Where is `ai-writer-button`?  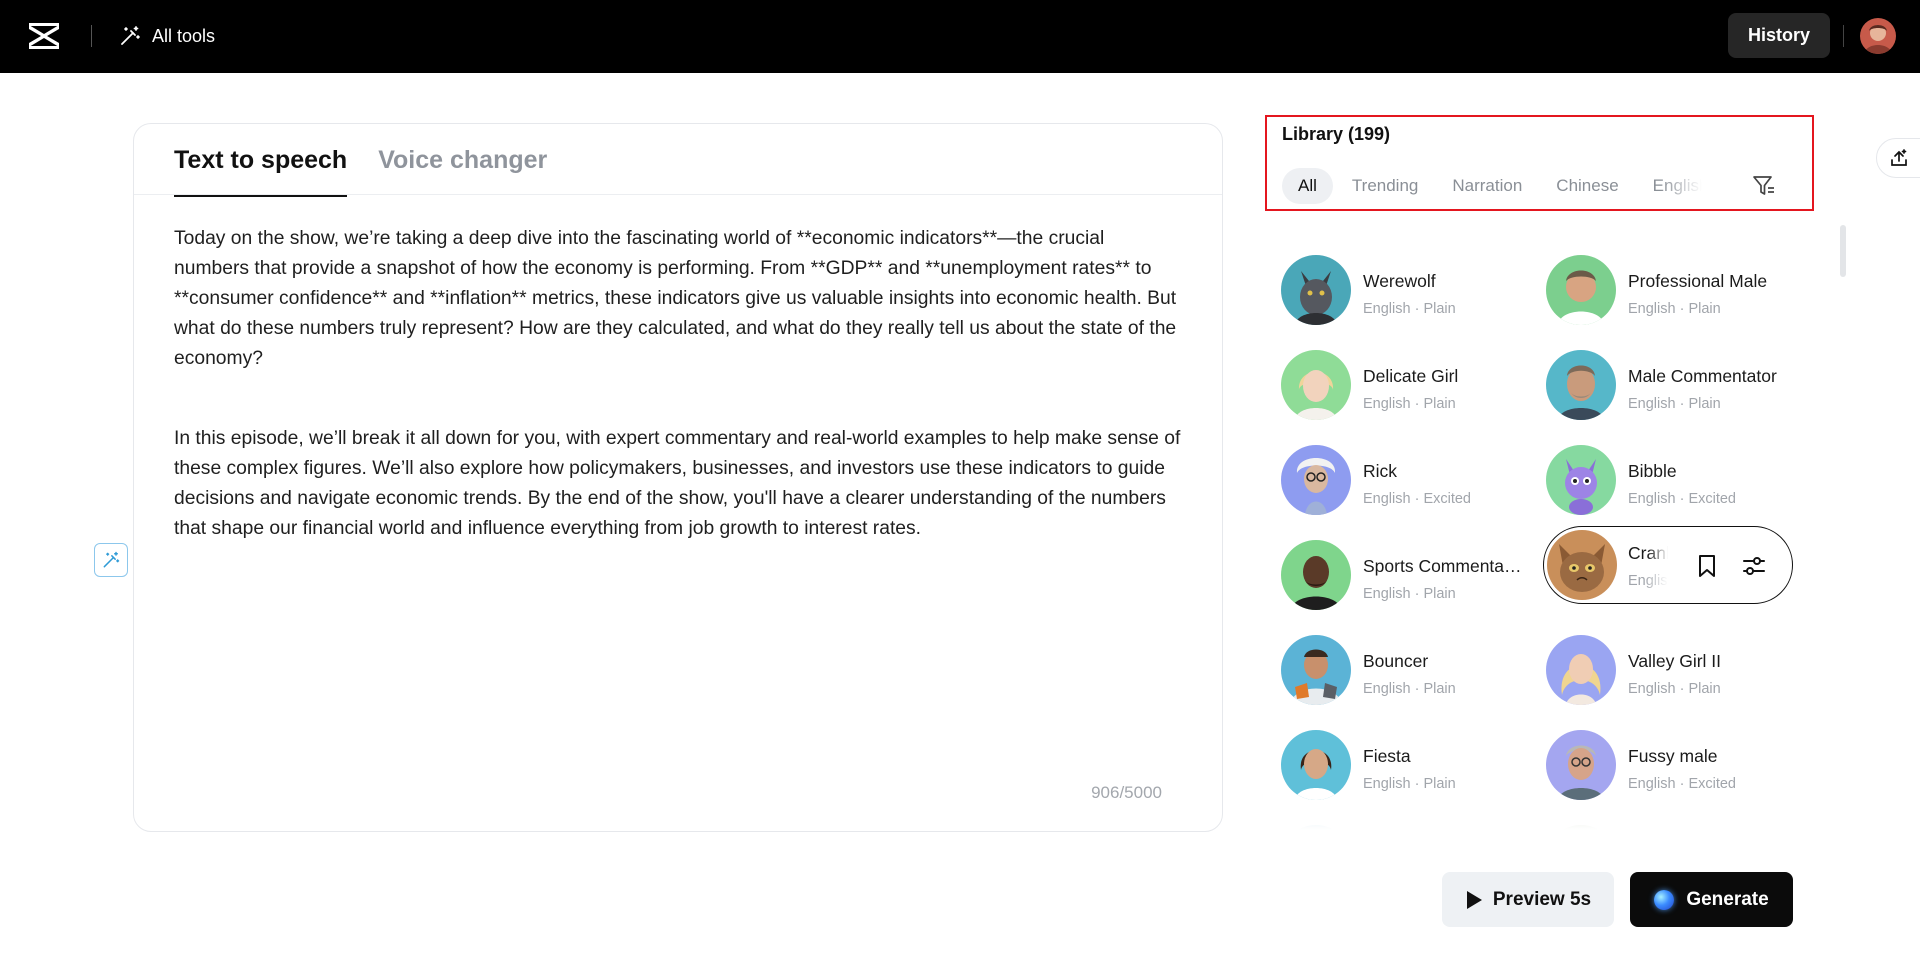 ai-writer-button is located at coordinates (111, 560).